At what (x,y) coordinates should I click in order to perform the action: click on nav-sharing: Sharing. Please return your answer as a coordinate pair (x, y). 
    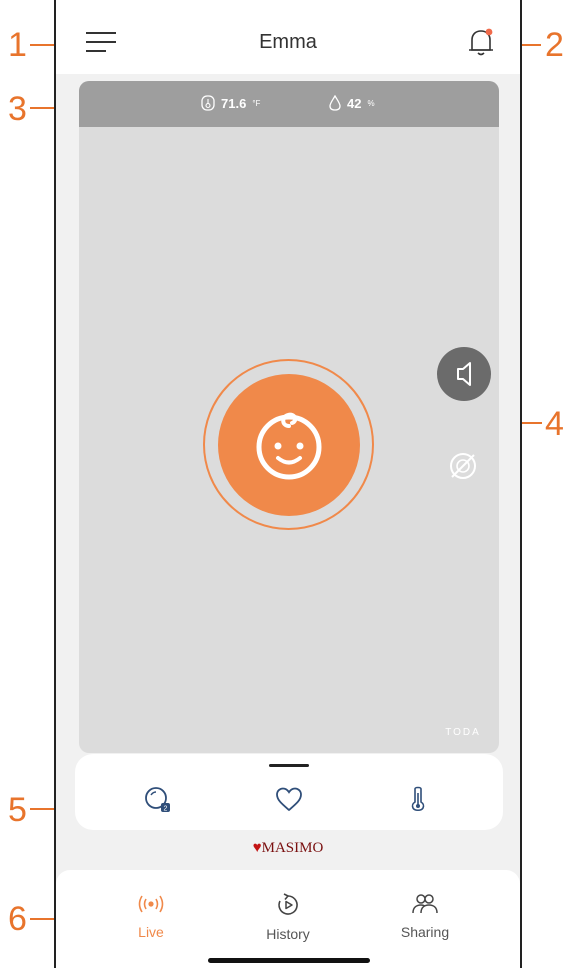
    Looking at the image, I should click on (425, 916).